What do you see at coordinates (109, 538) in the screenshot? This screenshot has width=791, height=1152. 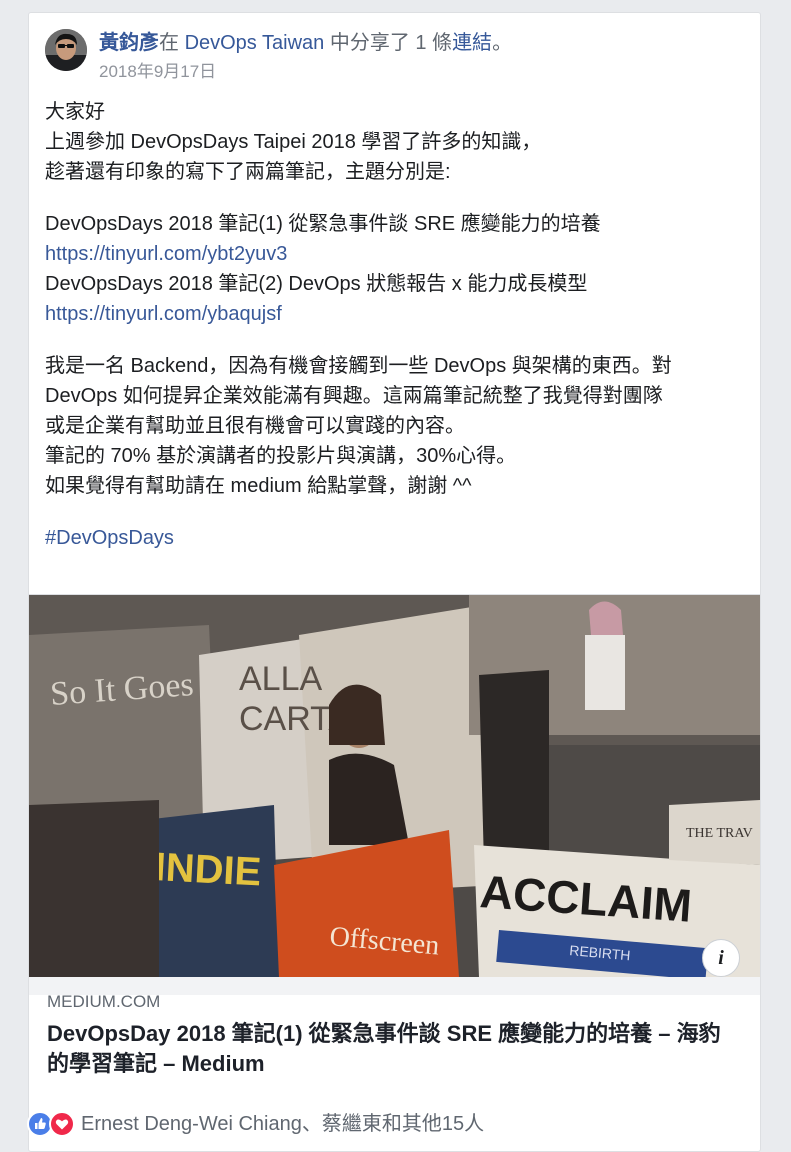 I see `hashtag-link: #DevOpsDays` at bounding box center [109, 538].